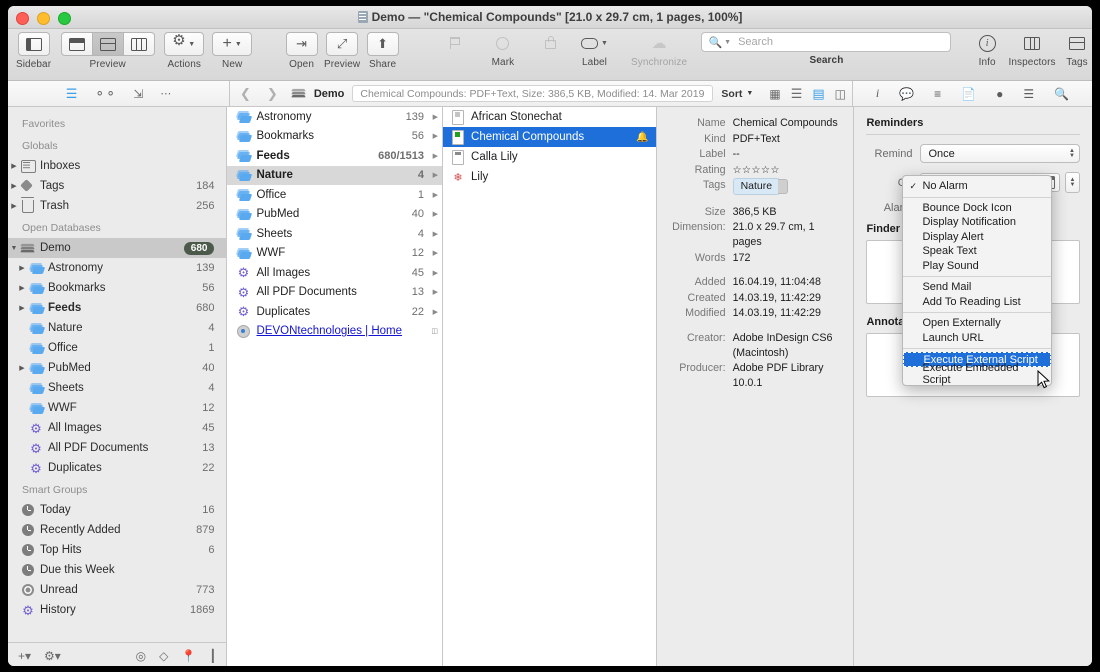  What do you see at coordinates (117, 610) in the screenshot?
I see `sidebar-item-history: ⚙ History 1869` at bounding box center [117, 610].